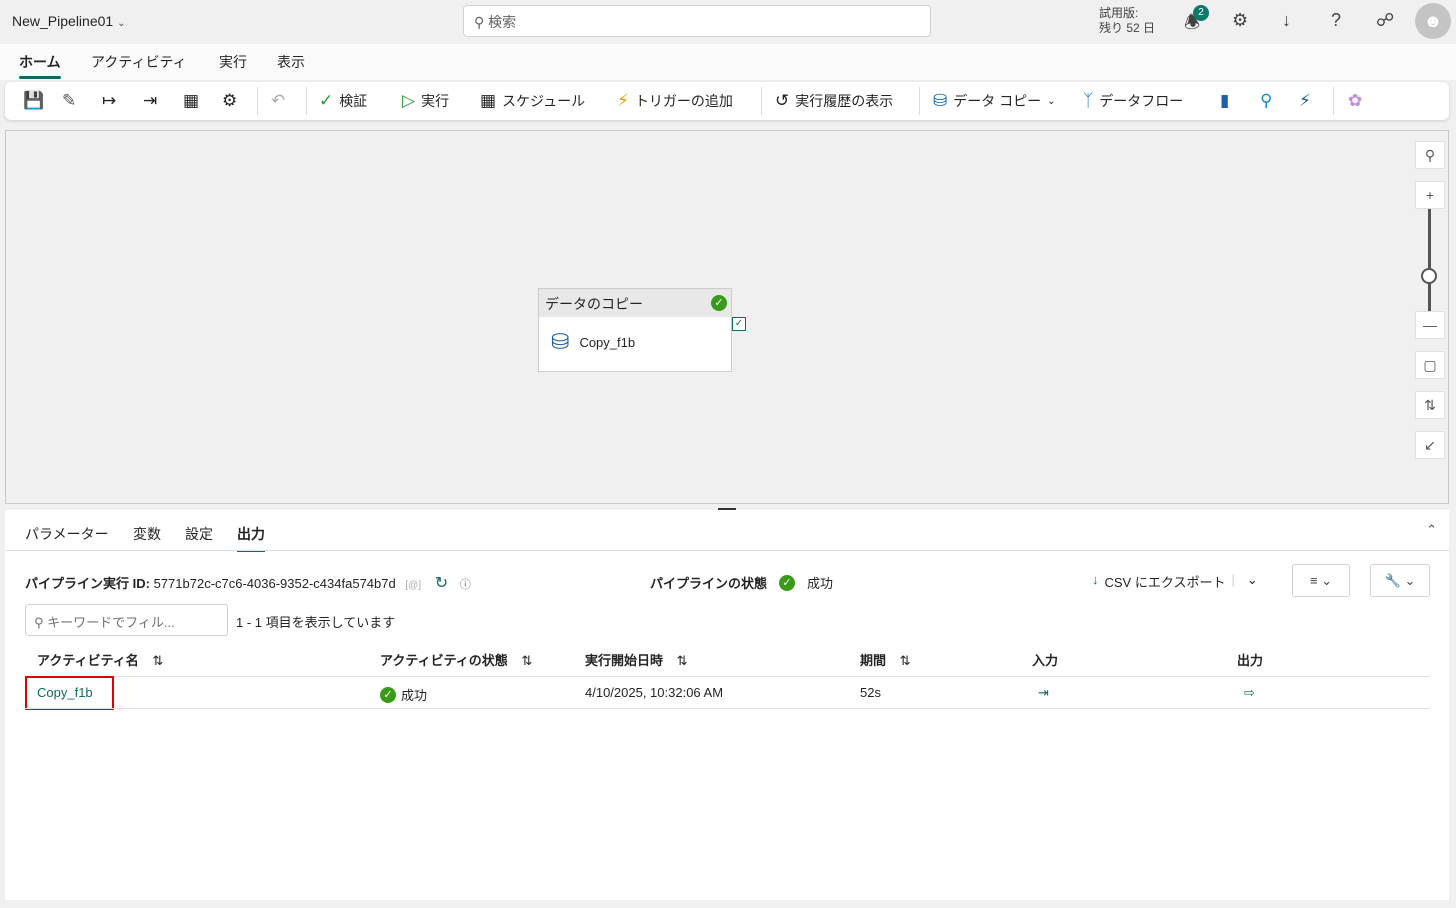 This screenshot has width=1456, height=908. Describe the element at coordinates (544, 101) in the screenshot. I see `schedule-label: スケジュール` at that location.